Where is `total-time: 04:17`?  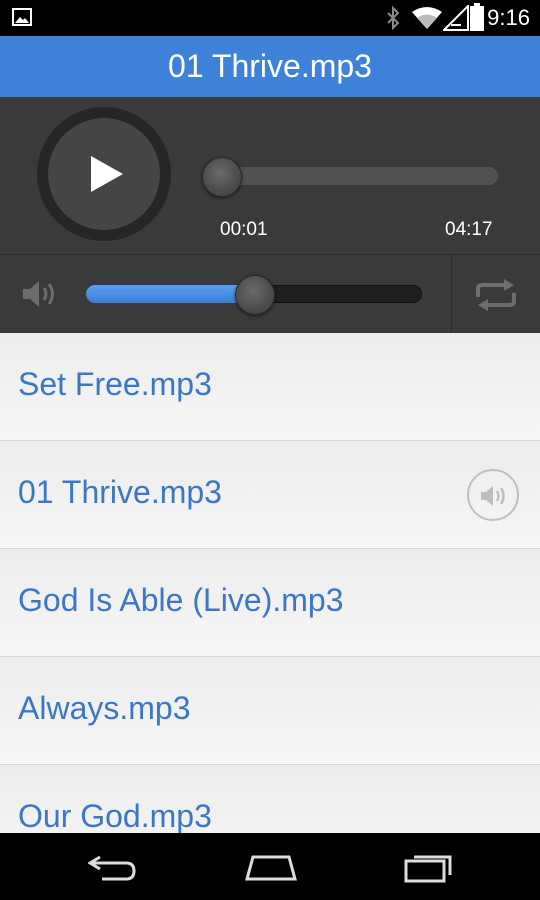 total-time: 04:17 is located at coordinates (469, 229).